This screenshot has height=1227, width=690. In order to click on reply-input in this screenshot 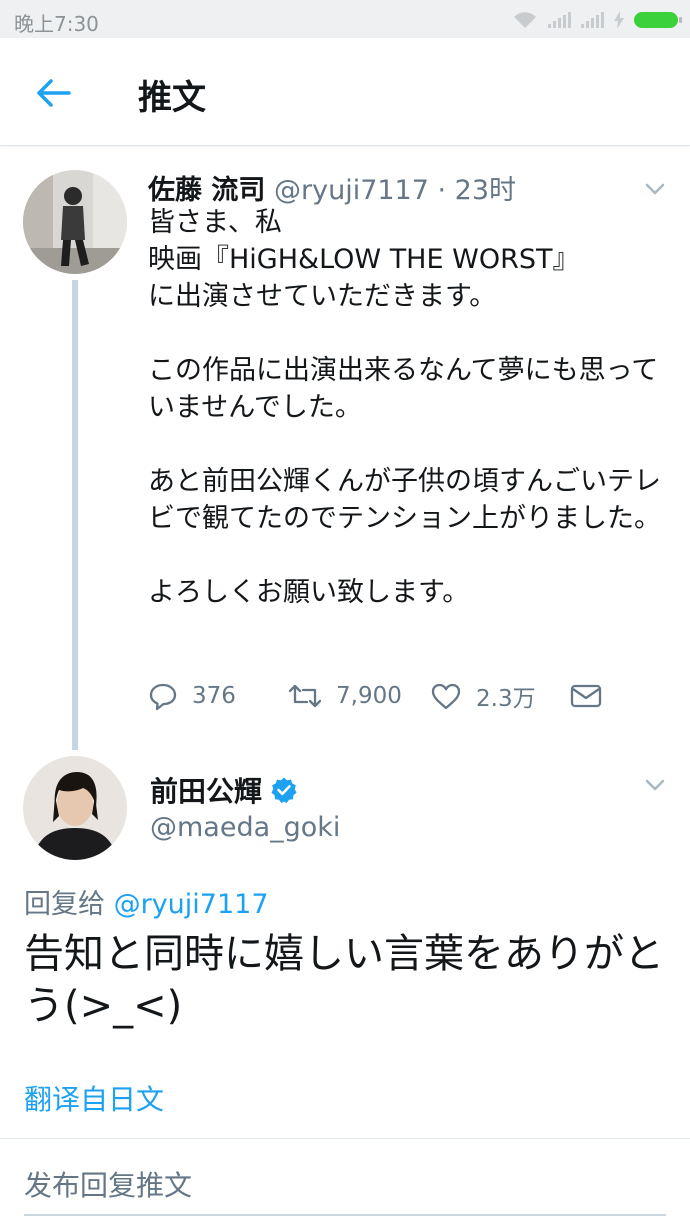, I will do `click(345, 1183)`.